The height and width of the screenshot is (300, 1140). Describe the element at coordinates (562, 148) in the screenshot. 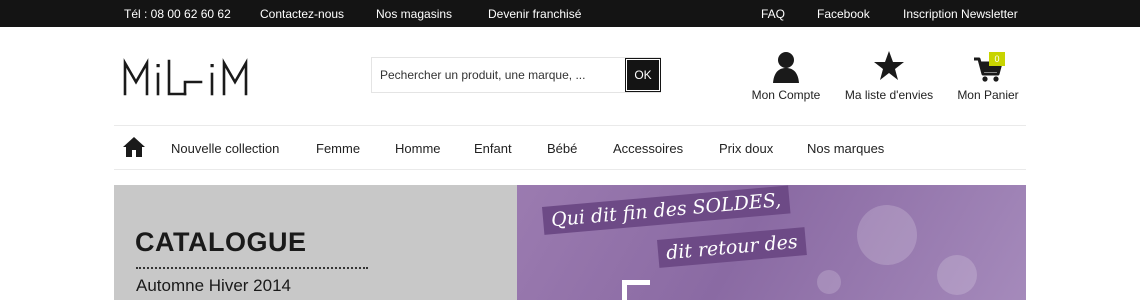

I see `nav-item-bebe: Bébé` at that location.